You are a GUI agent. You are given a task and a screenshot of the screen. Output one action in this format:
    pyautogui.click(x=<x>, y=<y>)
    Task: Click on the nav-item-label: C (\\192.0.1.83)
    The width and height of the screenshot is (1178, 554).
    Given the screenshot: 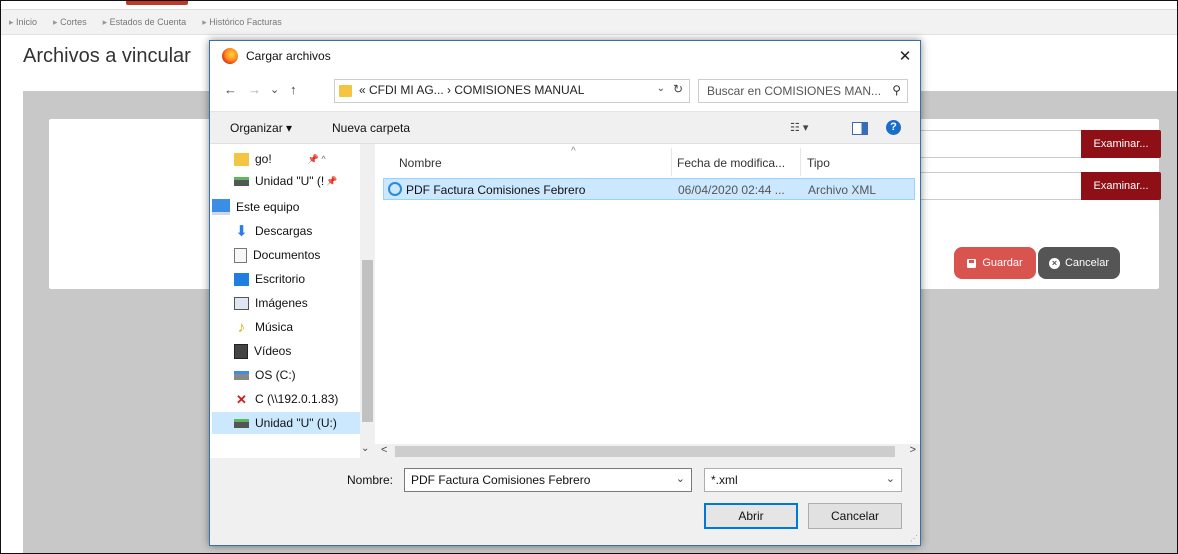 What is the action you would take?
    pyautogui.click(x=297, y=399)
    